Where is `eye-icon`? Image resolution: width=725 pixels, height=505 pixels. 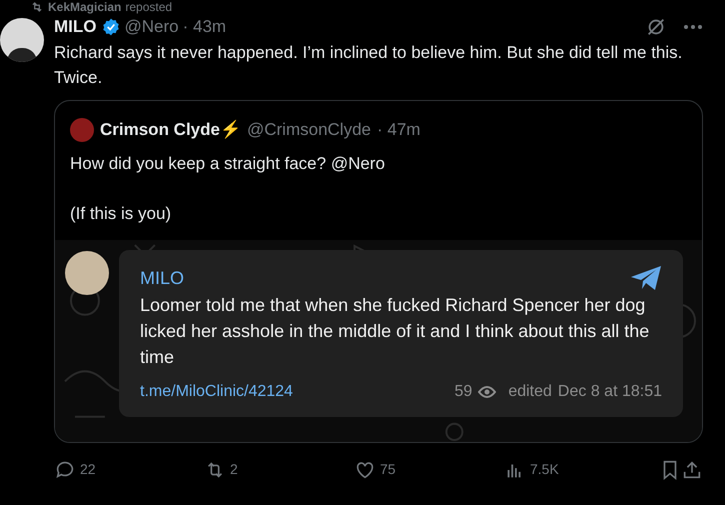
eye-icon is located at coordinates (487, 392).